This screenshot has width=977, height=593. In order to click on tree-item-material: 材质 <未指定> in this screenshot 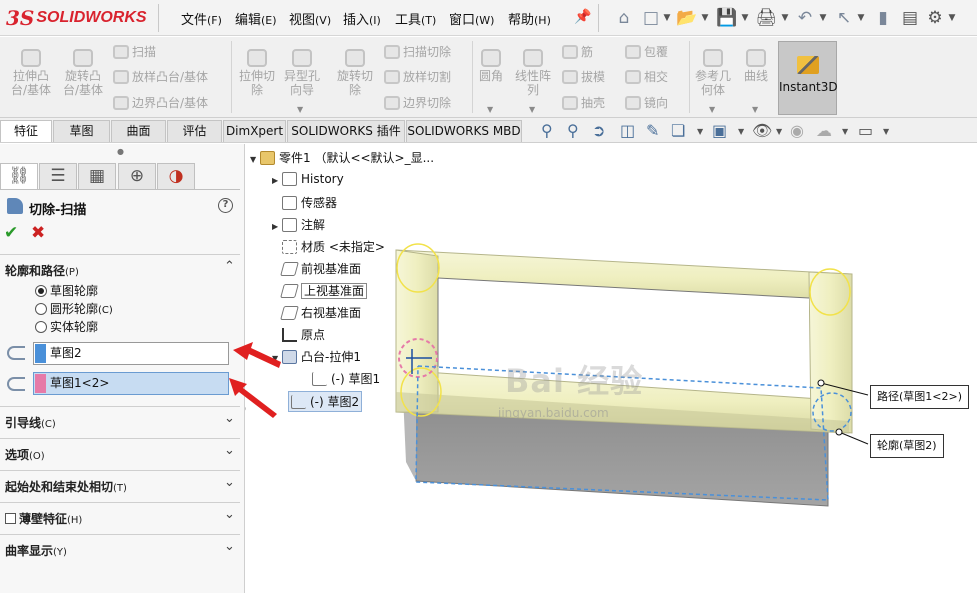, I will do `click(328, 246)`.